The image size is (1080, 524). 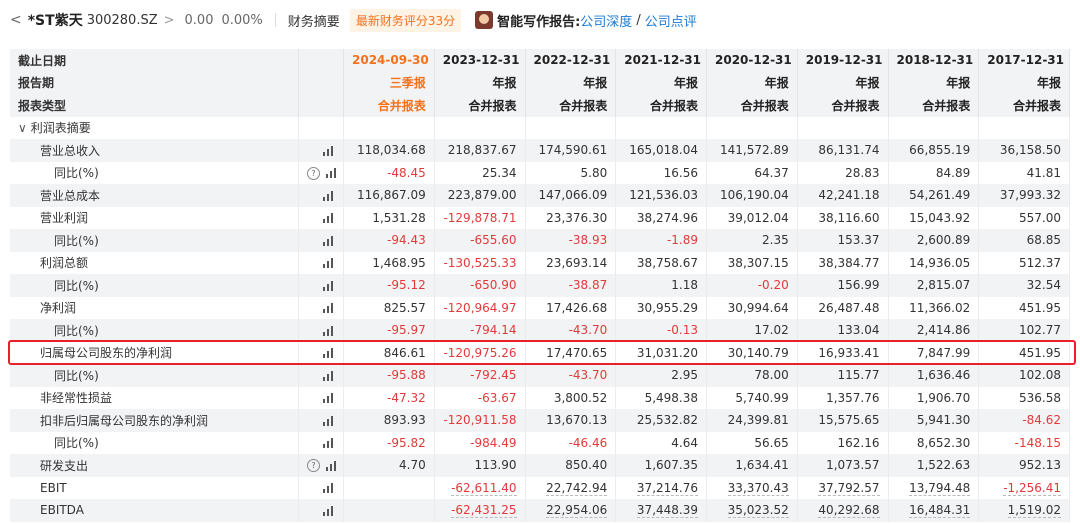 I want to click on cell-value: 451.95, so click(x=1040, y=307).